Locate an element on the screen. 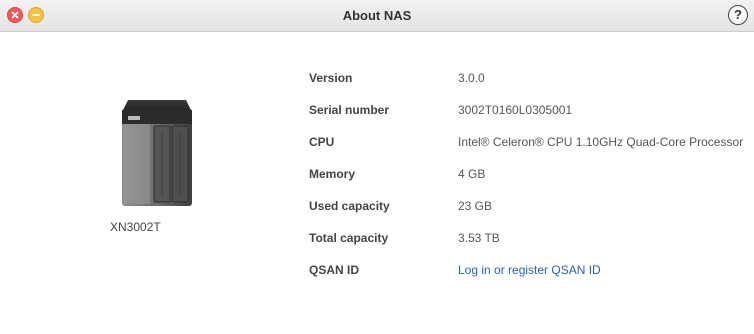  total-capacity-value: 3.53 TB is located at coordinates (479, 238).